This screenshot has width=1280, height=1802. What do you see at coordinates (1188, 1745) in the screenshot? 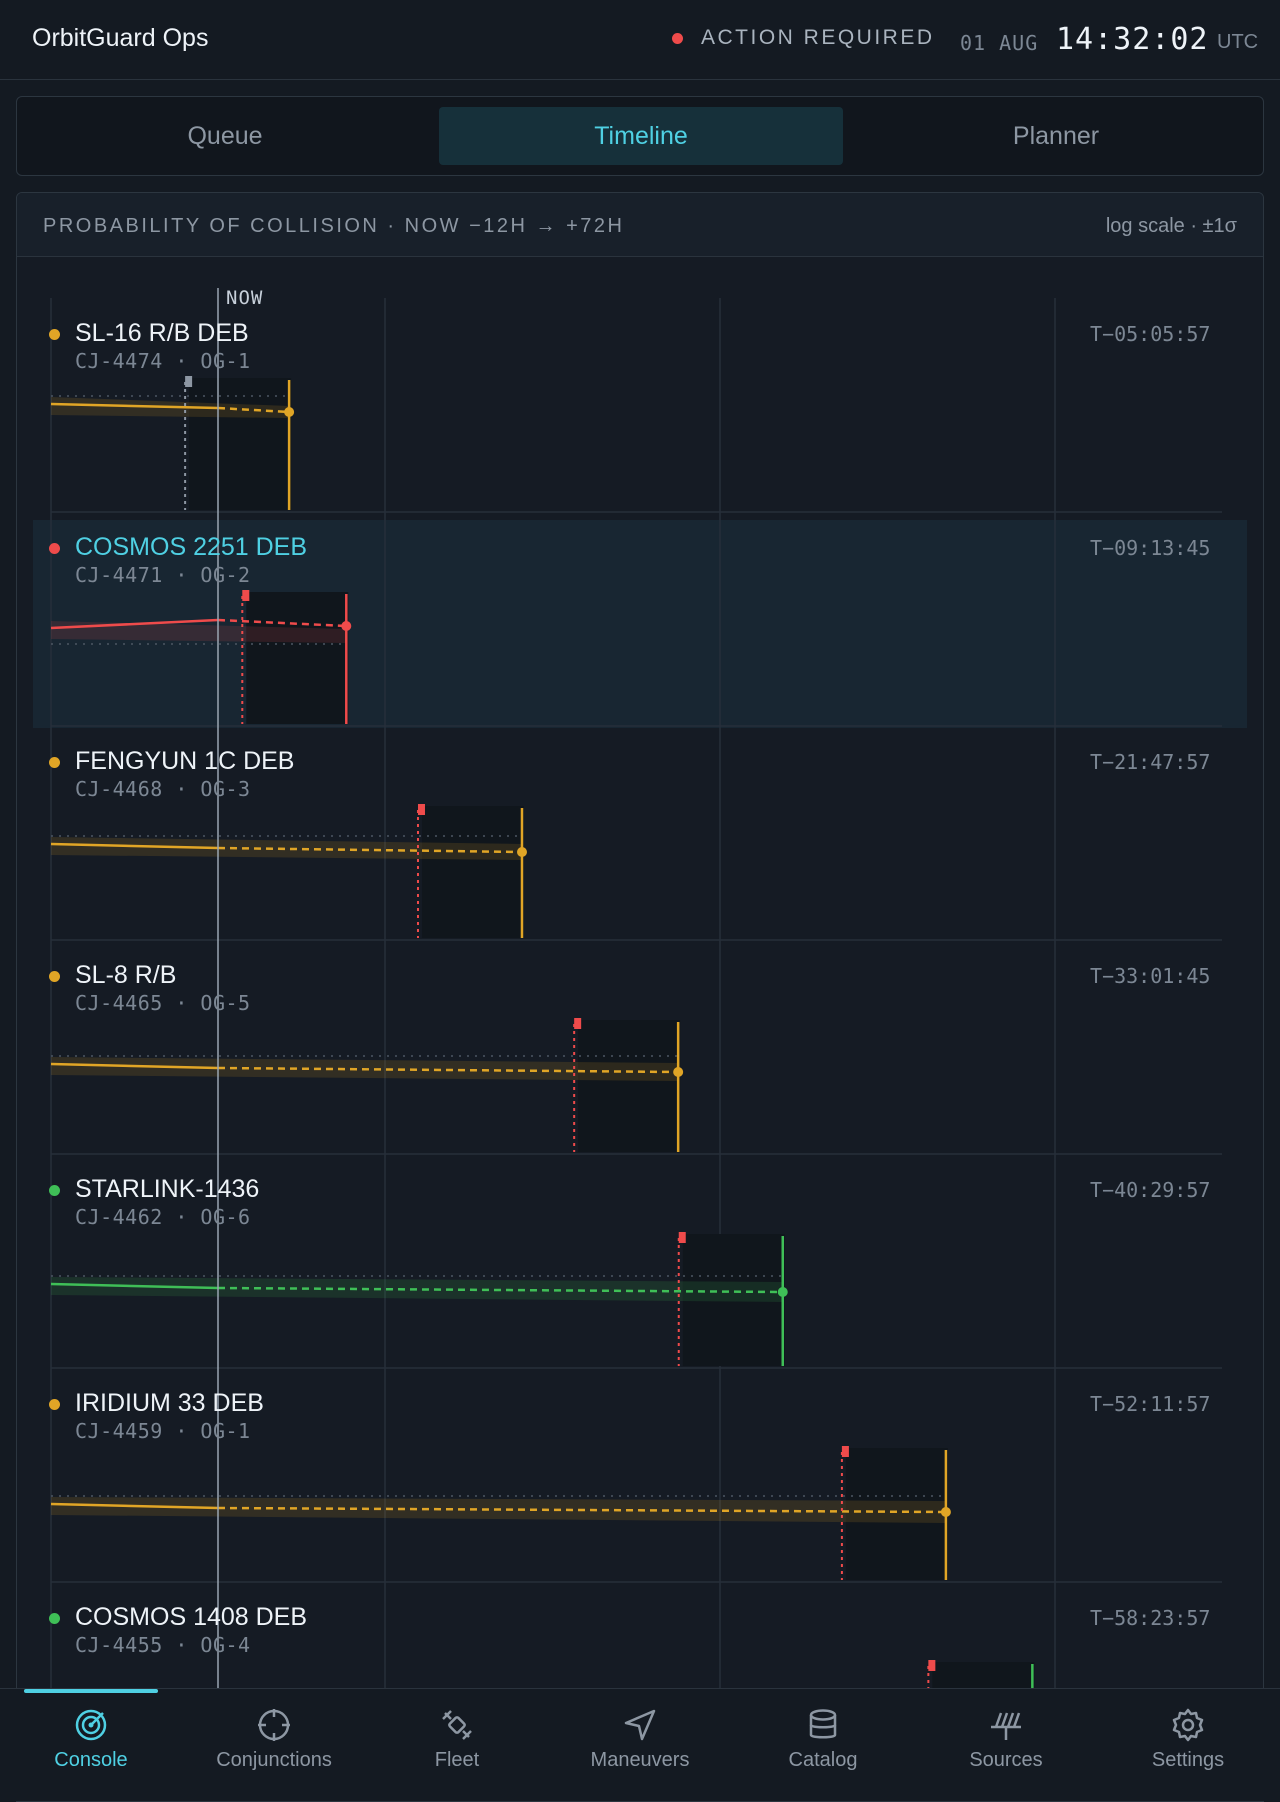
I see `nav-settings: Settings` at bounding box center [1188, 1745].